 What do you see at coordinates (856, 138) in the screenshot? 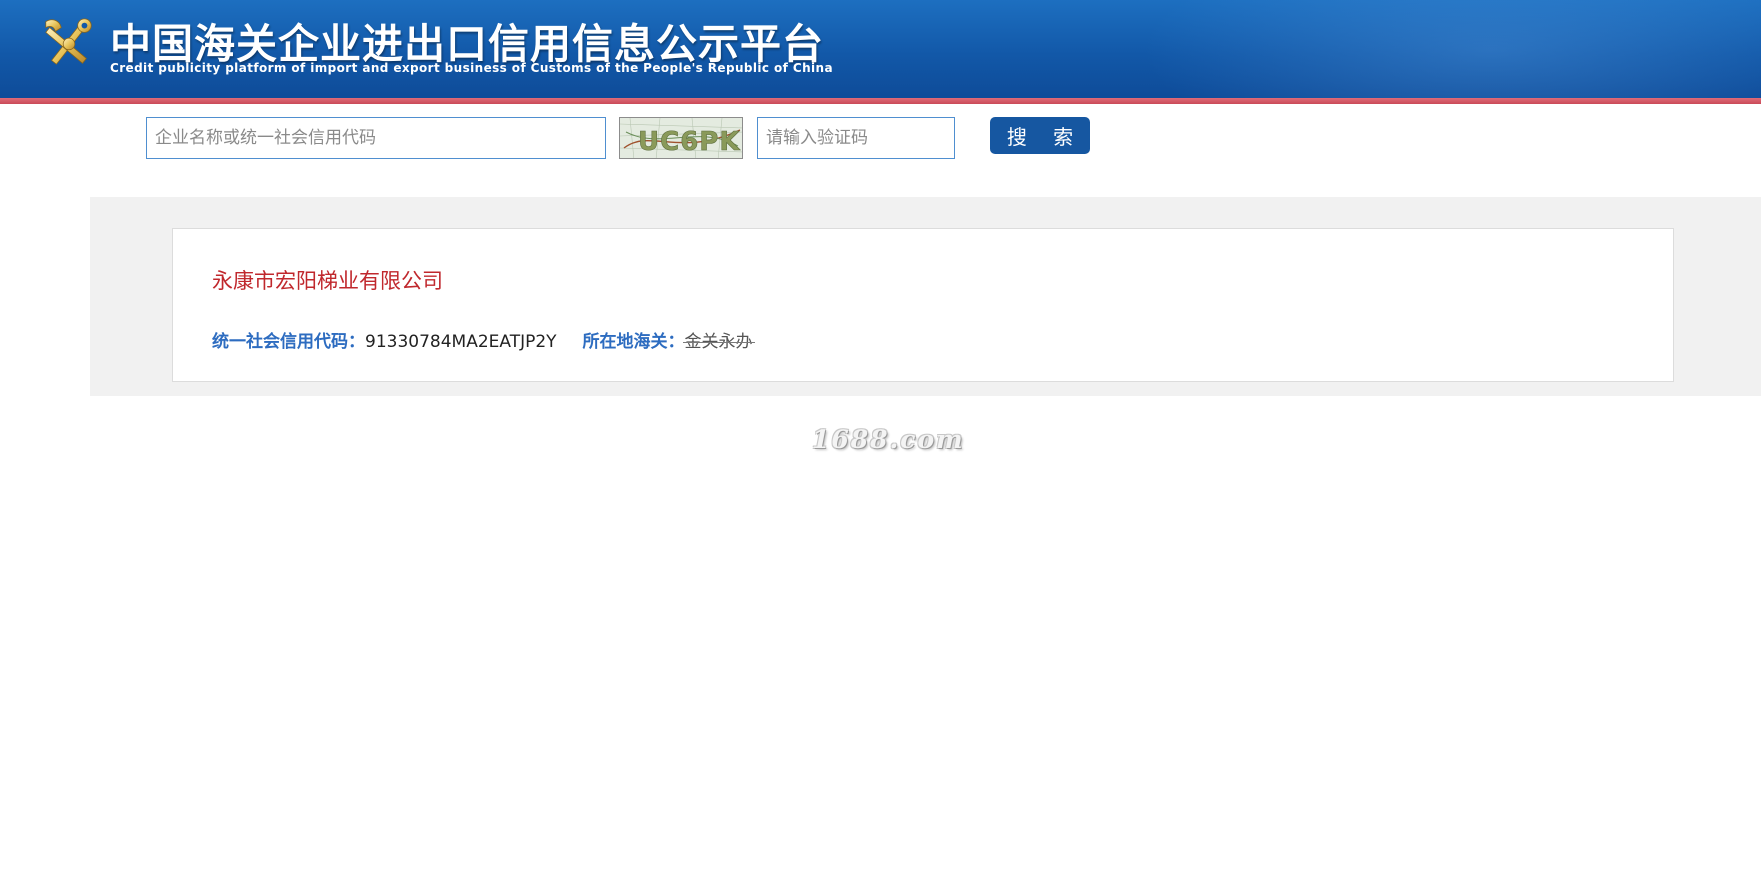
I see `captcha-input` at bounding box center [856, 138].